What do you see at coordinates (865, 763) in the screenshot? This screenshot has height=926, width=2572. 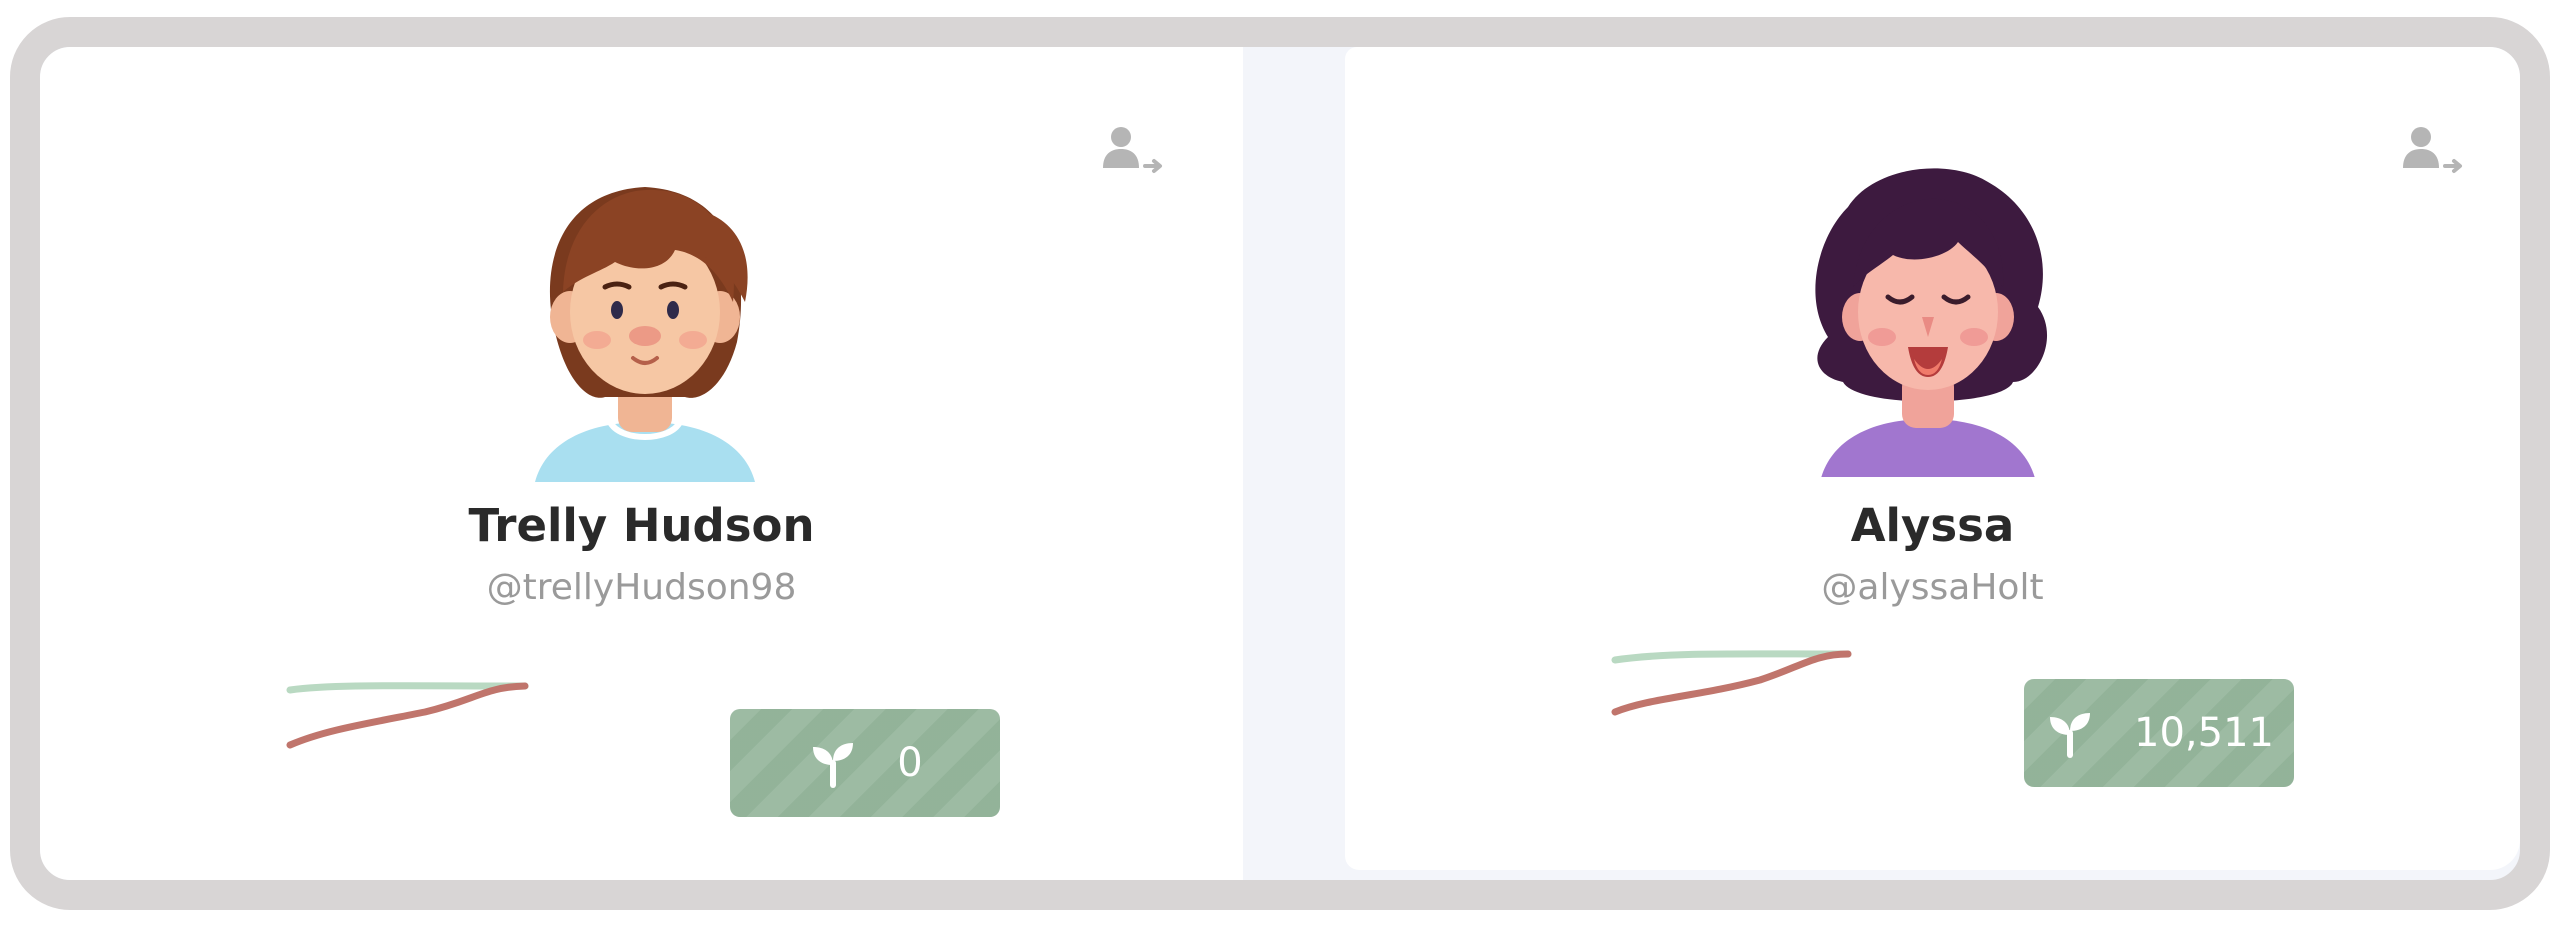 I see `points-badge: 0` at bounding box center [865, 763].